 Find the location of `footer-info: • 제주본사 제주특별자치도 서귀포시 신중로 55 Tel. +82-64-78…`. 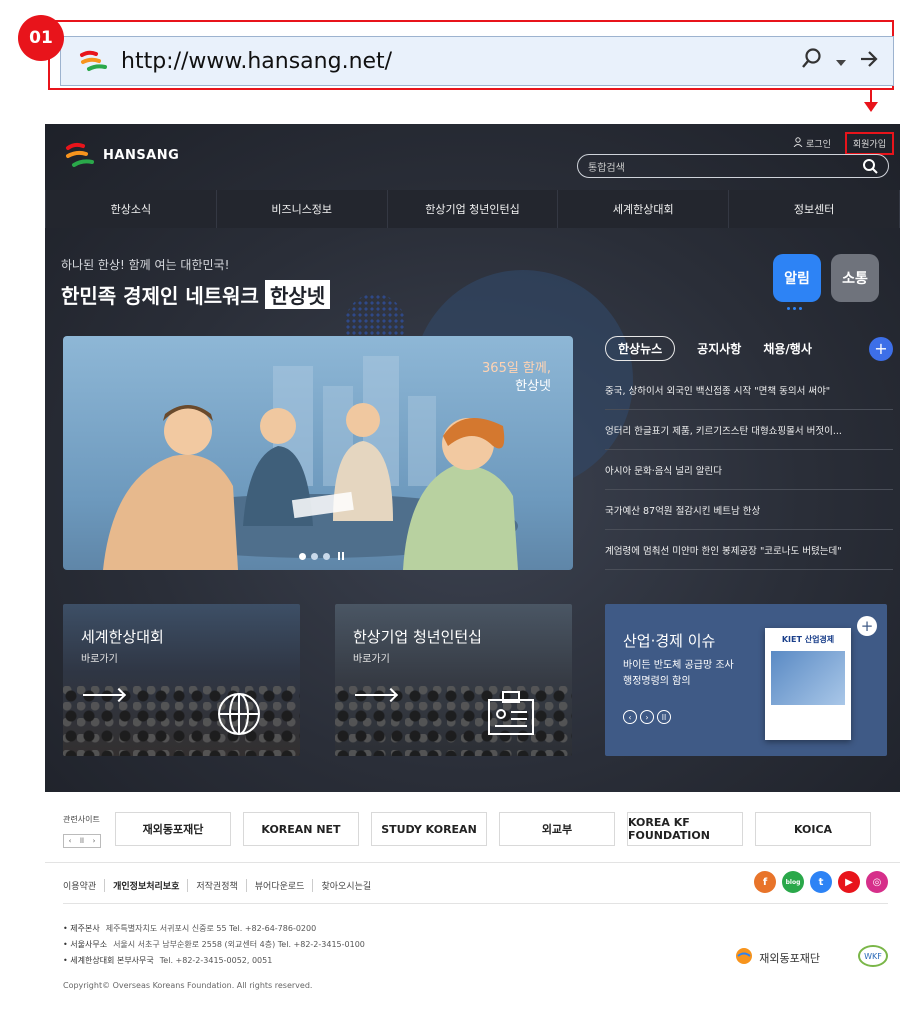

footer-info: • 제주본사 제주특별자치도 서귀포시 신중로 55 Tel. +82-64-78… is located at coordinates (214, 945).